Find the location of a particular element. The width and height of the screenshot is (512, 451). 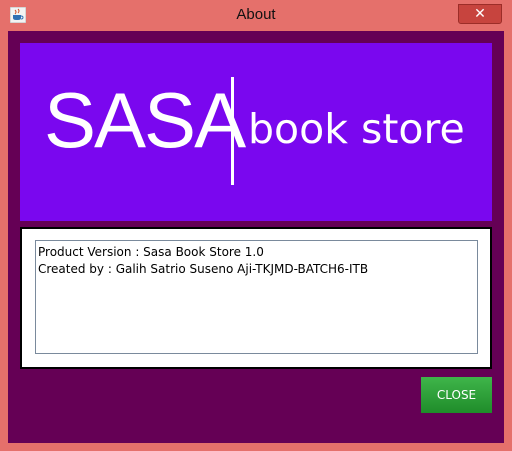

title-bar: About ✕ is located at coordinates (256, 15).